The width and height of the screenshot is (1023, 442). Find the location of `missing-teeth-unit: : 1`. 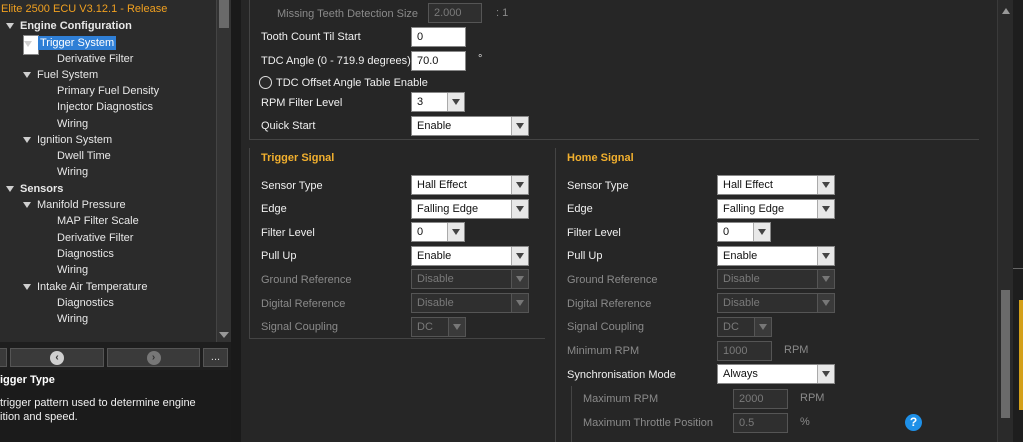

missing-teeth-unit: : 1 is located at coordinates (502, 13).